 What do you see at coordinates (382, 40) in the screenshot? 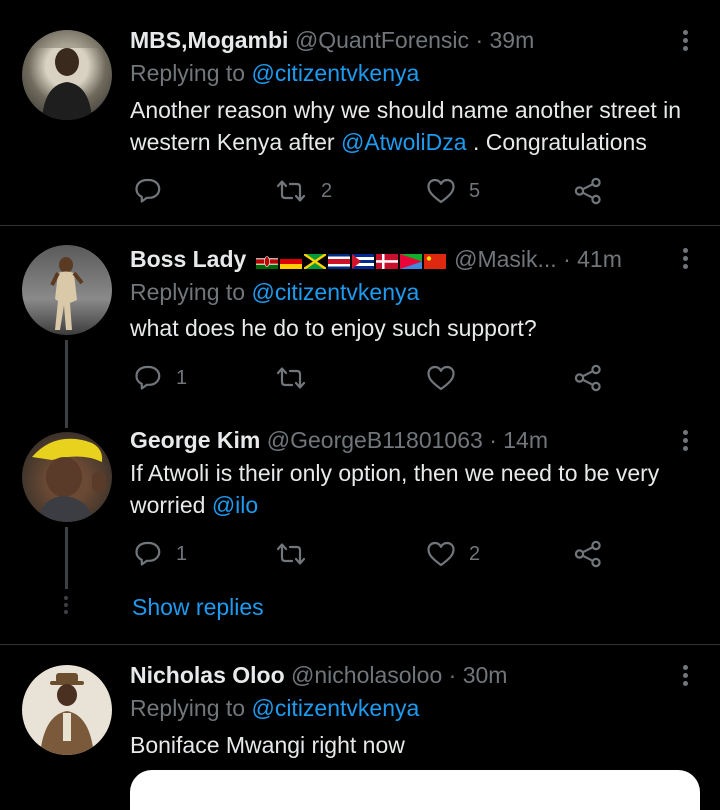
I see `user-handle: @QuantForensic` at bounding box center [382, 40].